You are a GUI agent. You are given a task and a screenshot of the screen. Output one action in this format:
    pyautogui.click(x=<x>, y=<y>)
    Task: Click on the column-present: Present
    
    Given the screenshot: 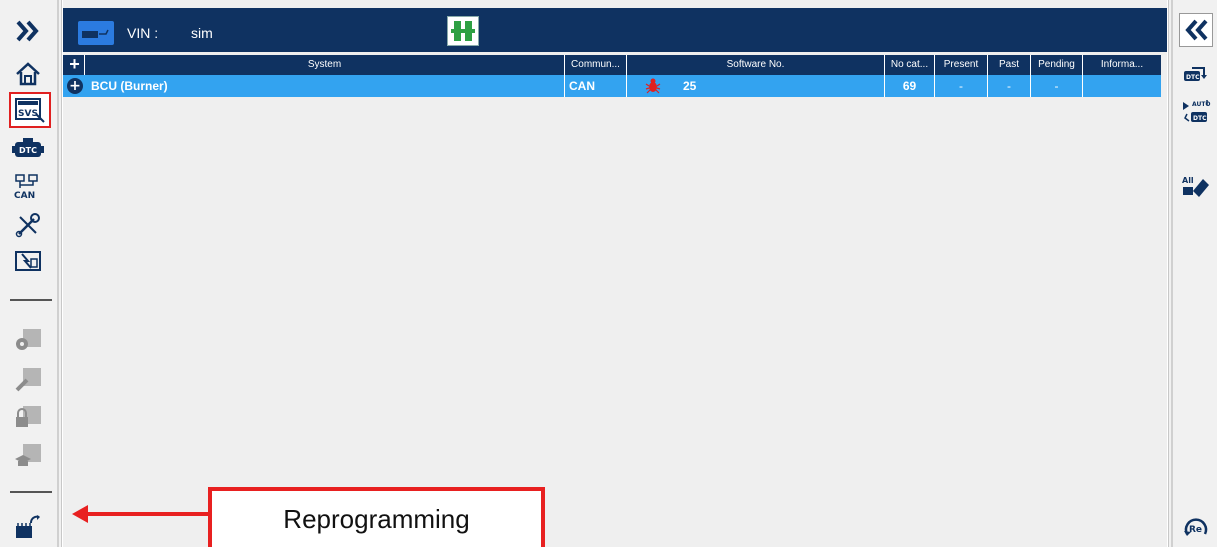 What is the action you would take?
    pyautogui.click(x=961, y=65)
    